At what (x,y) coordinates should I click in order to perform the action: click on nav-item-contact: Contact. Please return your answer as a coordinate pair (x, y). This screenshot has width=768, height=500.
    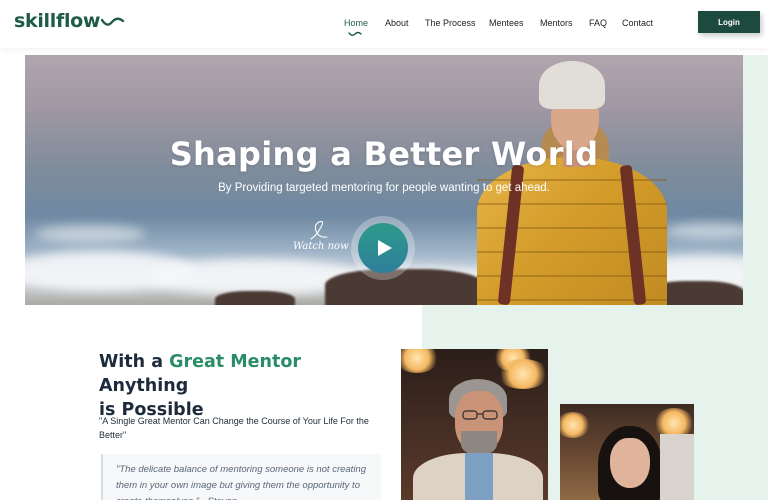
    Looking at the image, I should click on (637, 23).